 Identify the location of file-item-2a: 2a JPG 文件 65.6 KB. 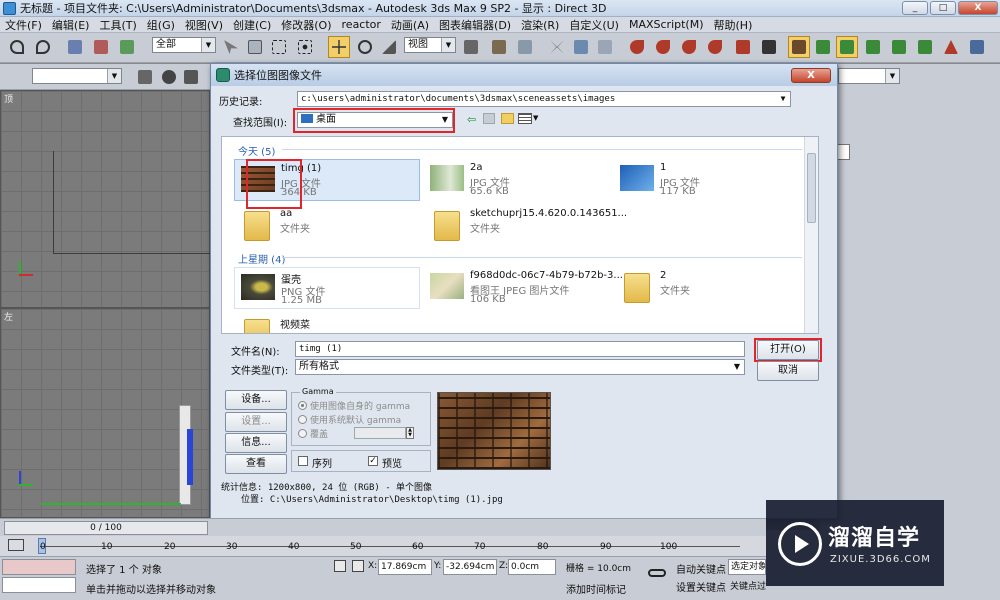
(517, 180).